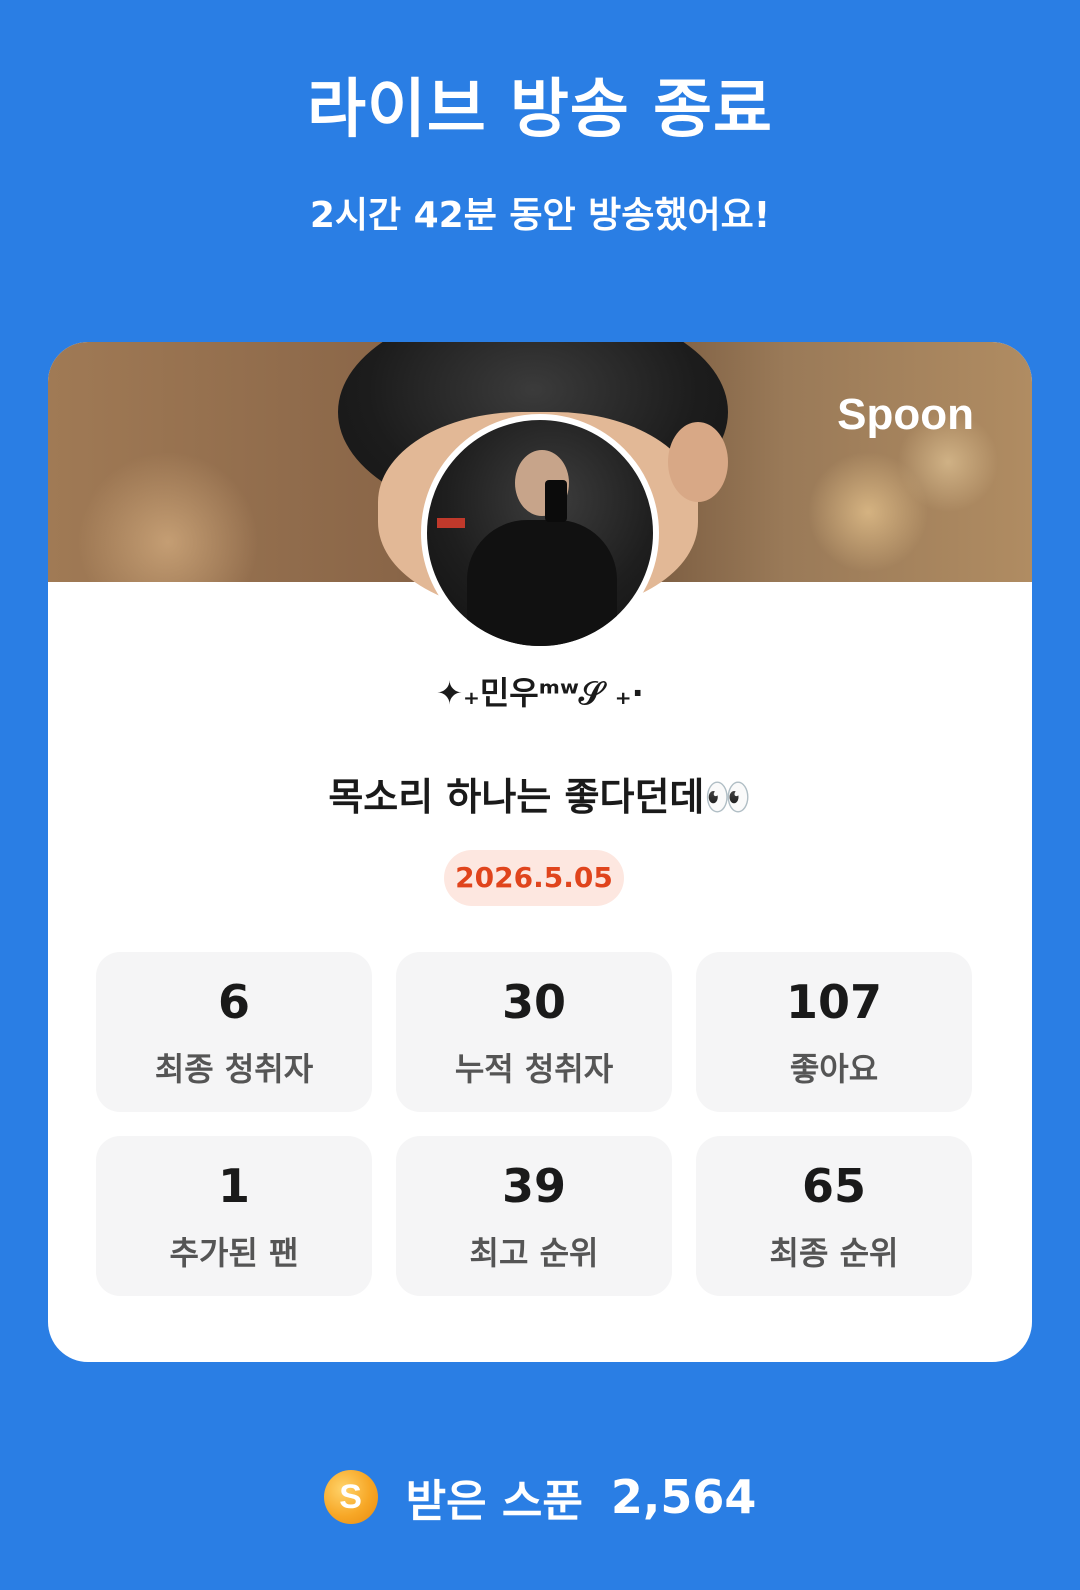  I want to click on stat-label: 추가된 팬, so click(234, 1253).